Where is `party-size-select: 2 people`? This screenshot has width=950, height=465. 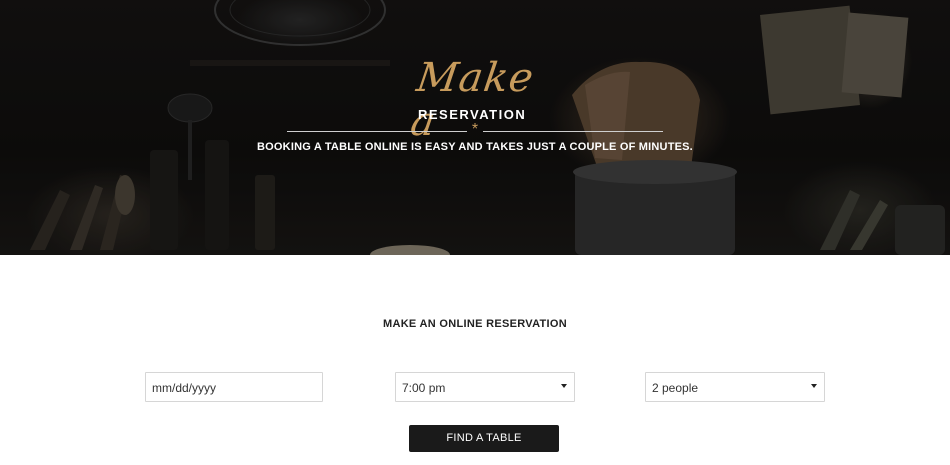
party-size-select: 2 people is located at coordinates (735, 387).